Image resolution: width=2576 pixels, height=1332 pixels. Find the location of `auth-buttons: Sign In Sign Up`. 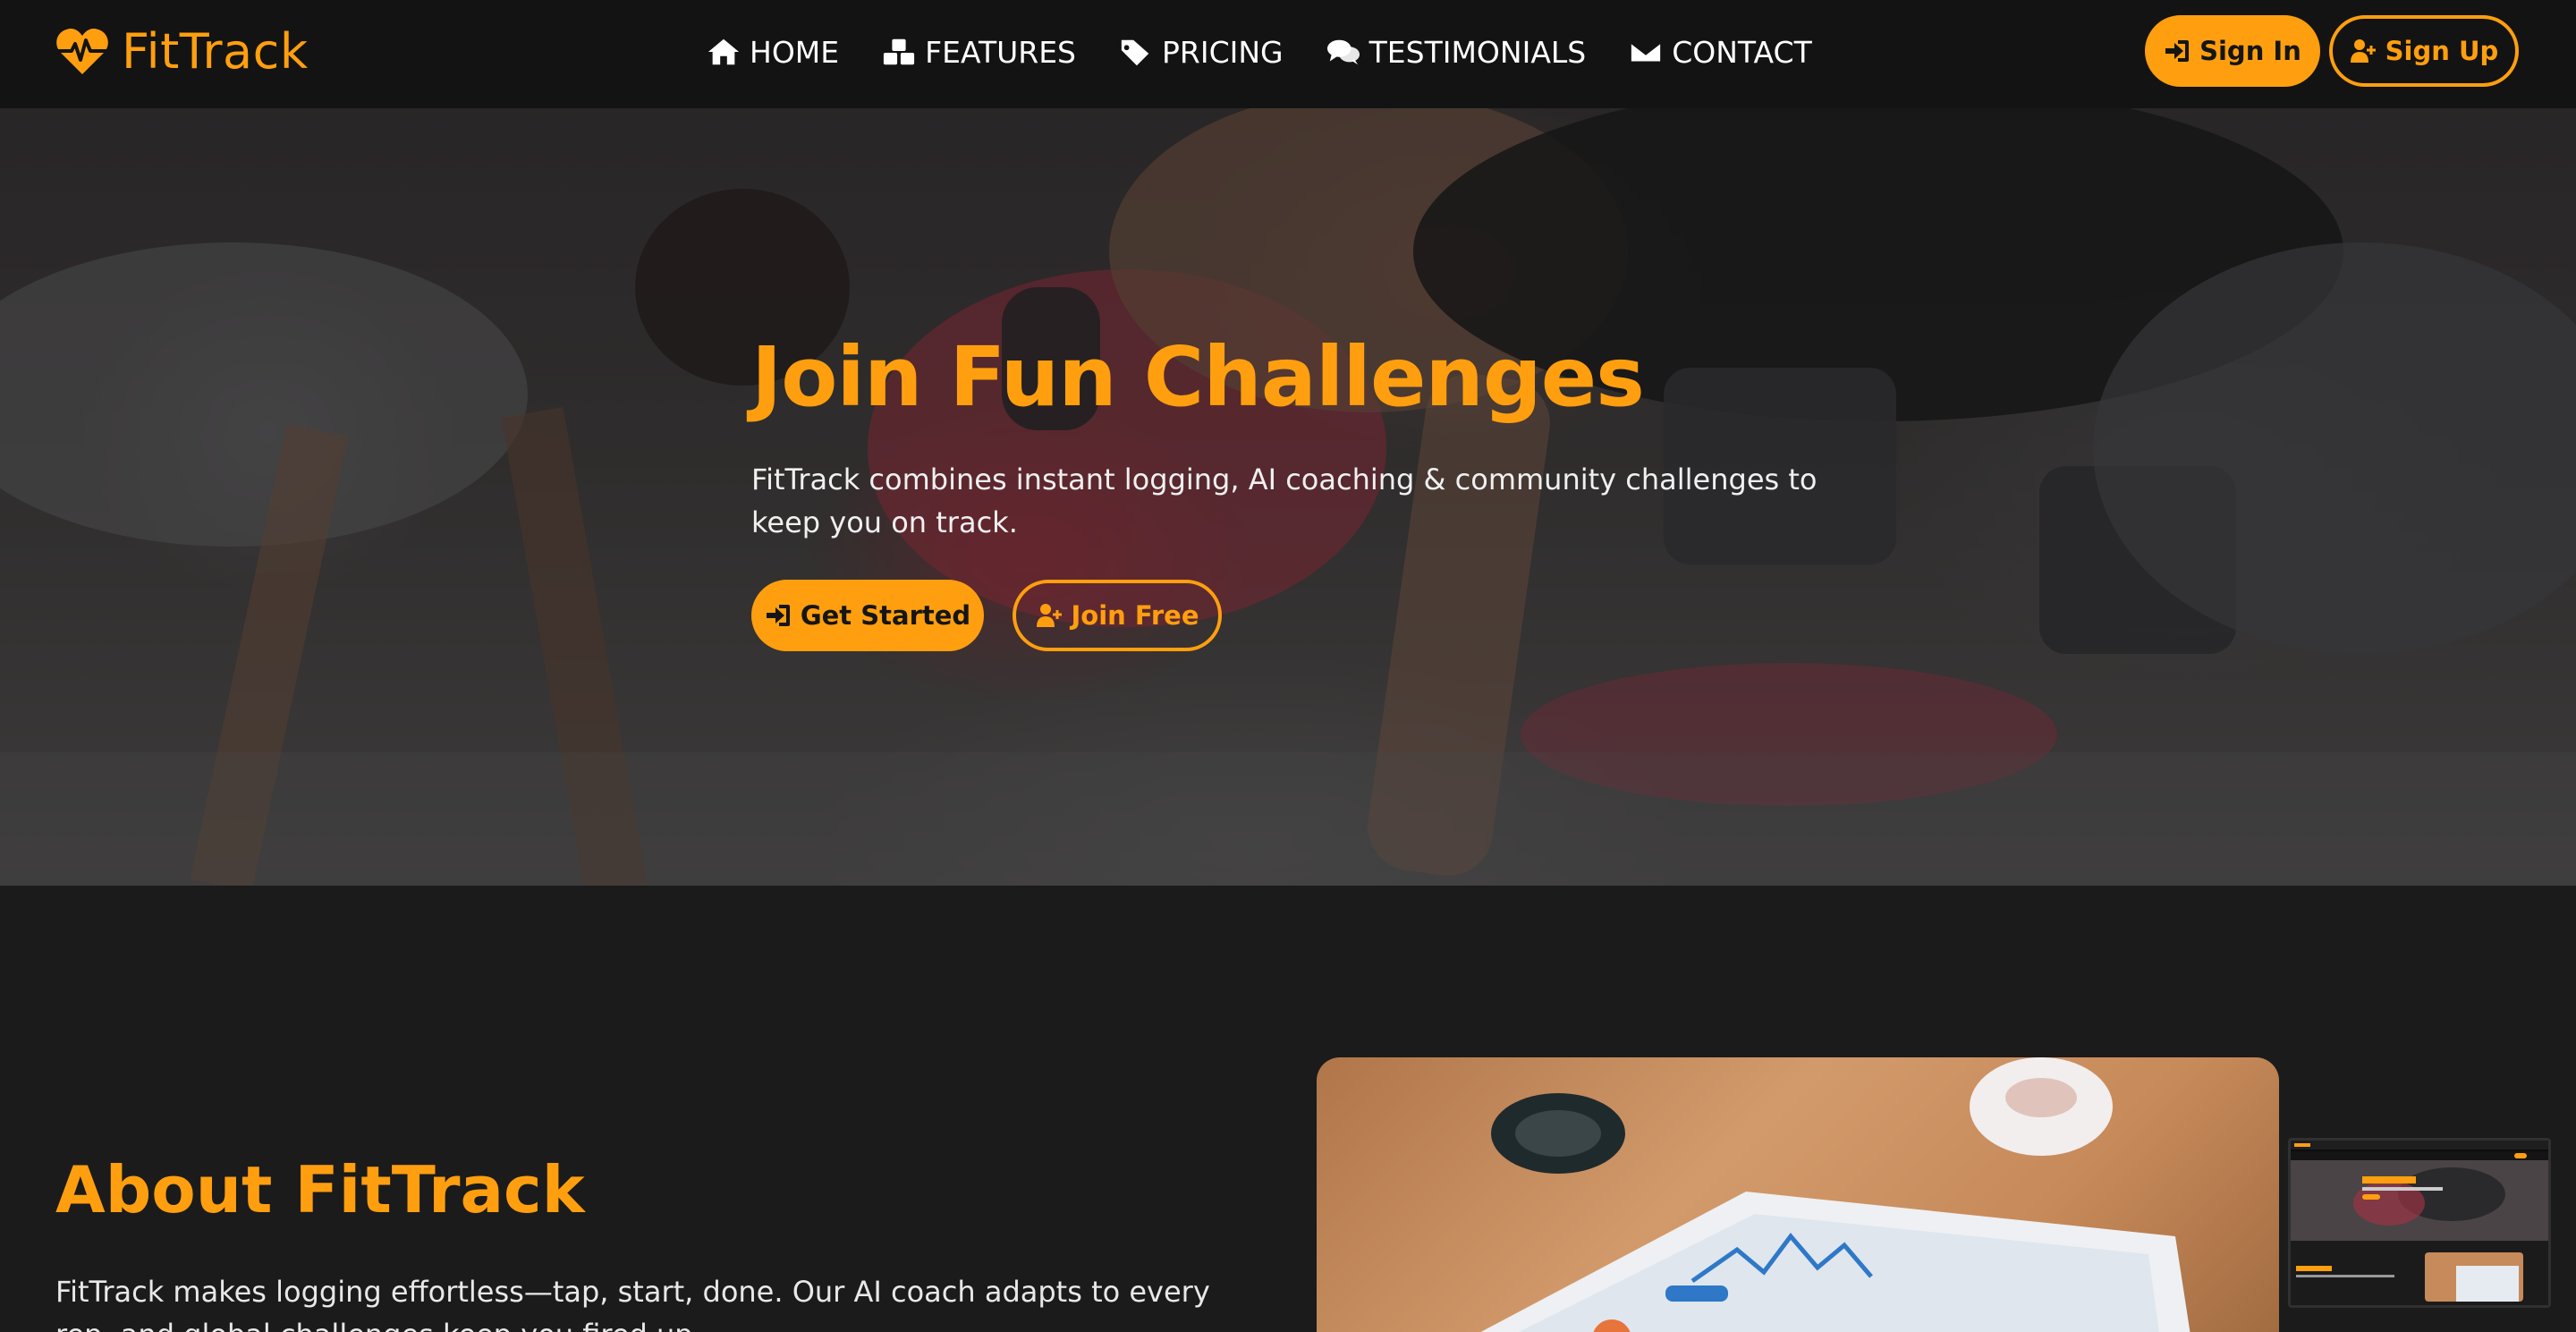

auth-buttons: Sign In Sign Up is located at coordinates (2332, 51).